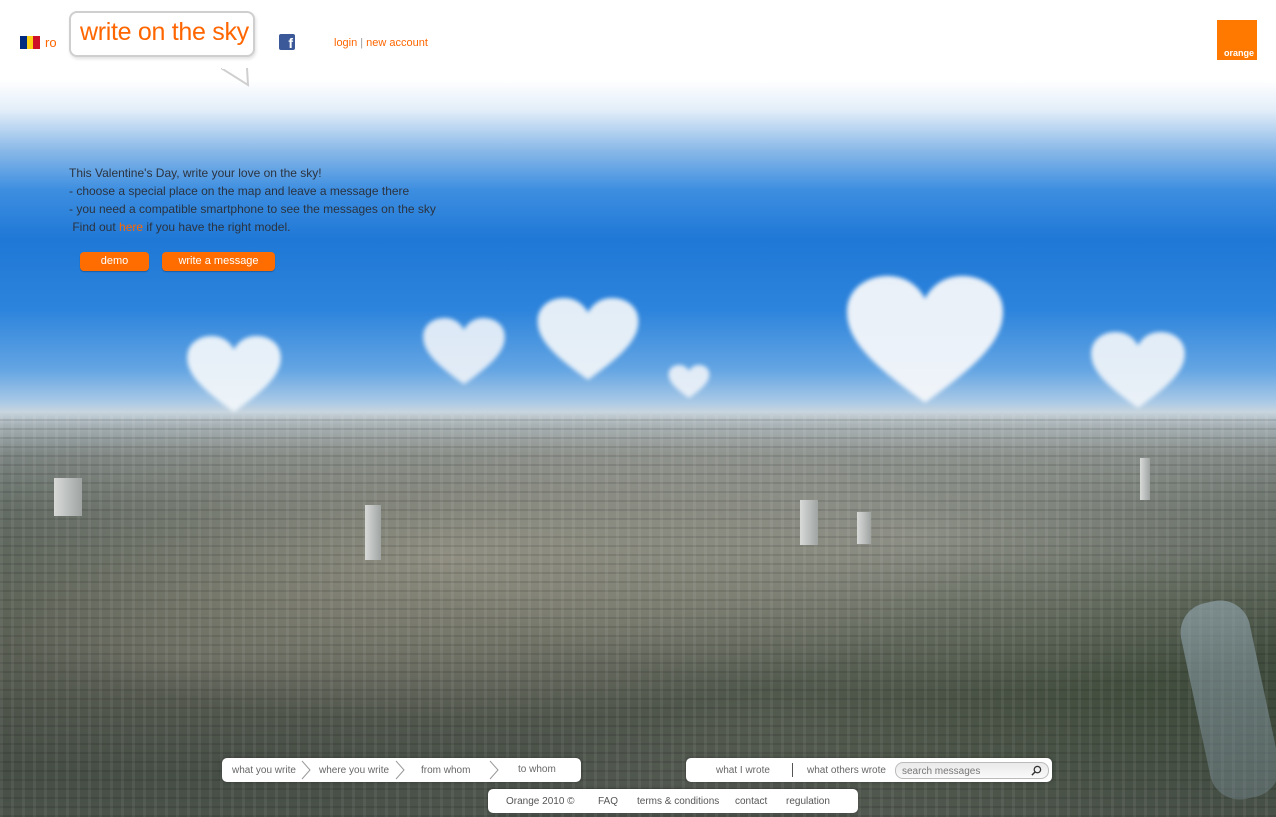 The image size is (1276, 817). What do you see at coordinates (30, 42) in the screenshot?
I see `romania-flag-icon` at bounding box center [30, 42].